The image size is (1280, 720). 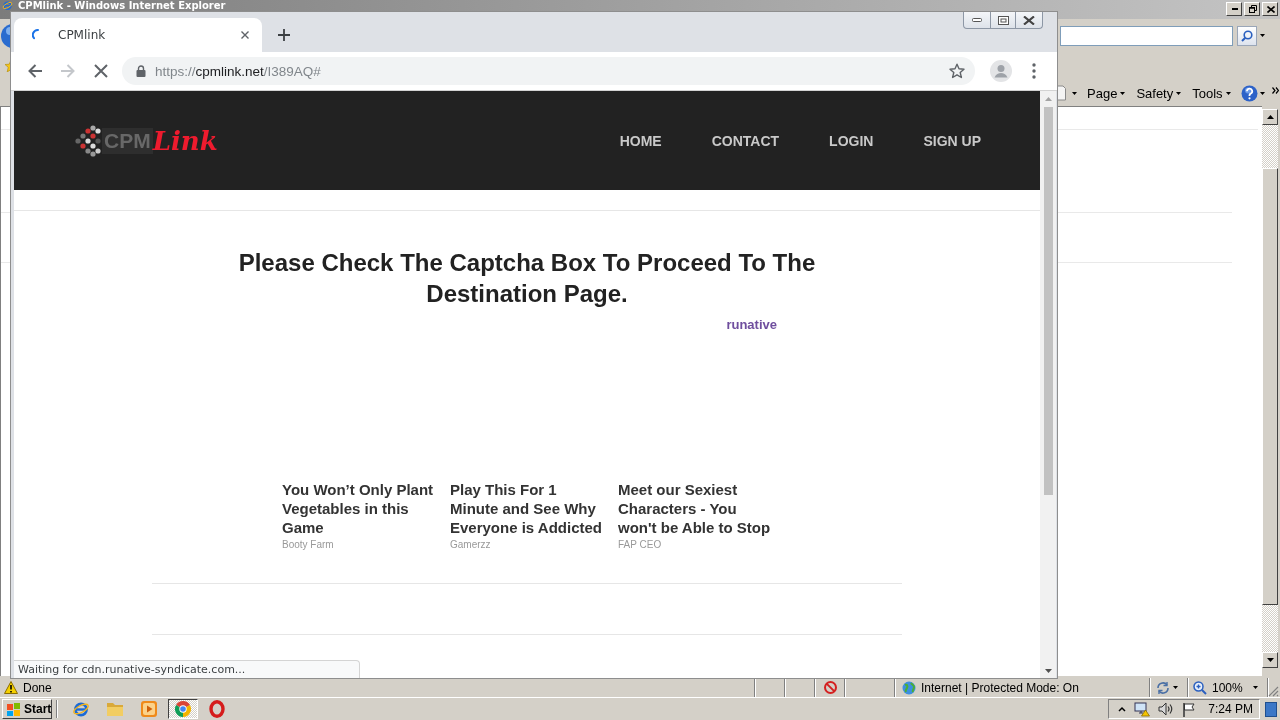 I want to click on minimize-button, so click(x=977, y=20).